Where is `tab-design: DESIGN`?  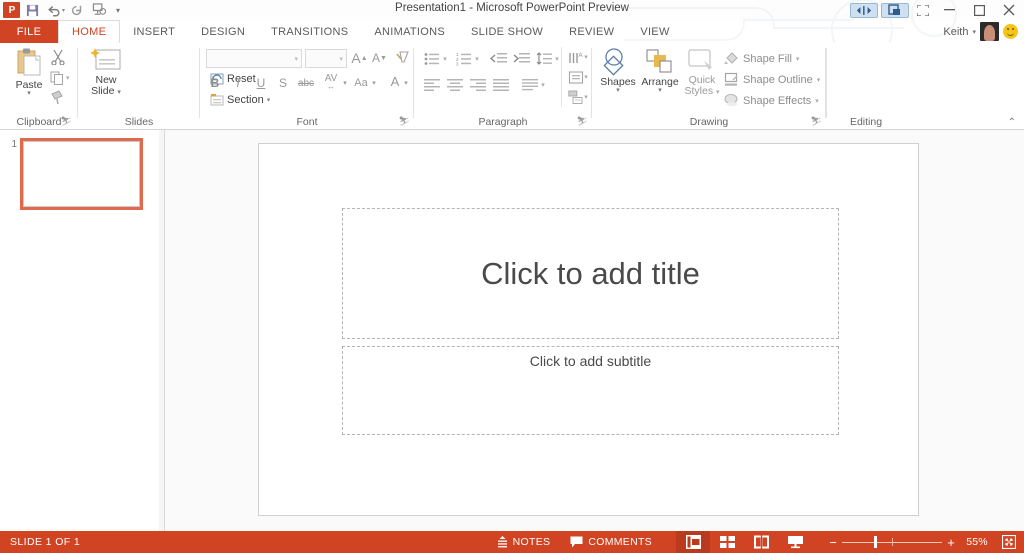
tab-design: DESIGN is located at coordinates (223, 31).